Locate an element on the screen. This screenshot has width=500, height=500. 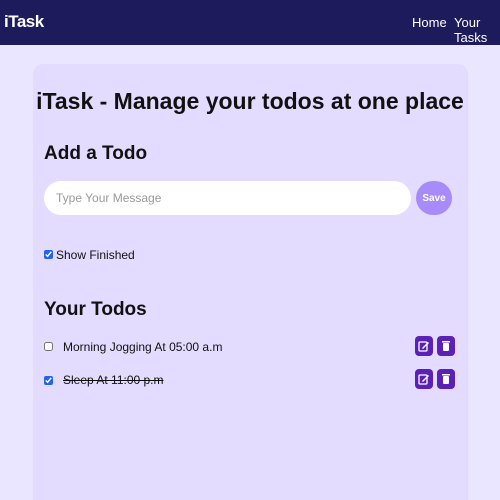
todo-text: Morning Jogging At 05:00 a.m is located at coordinates (143, 347).